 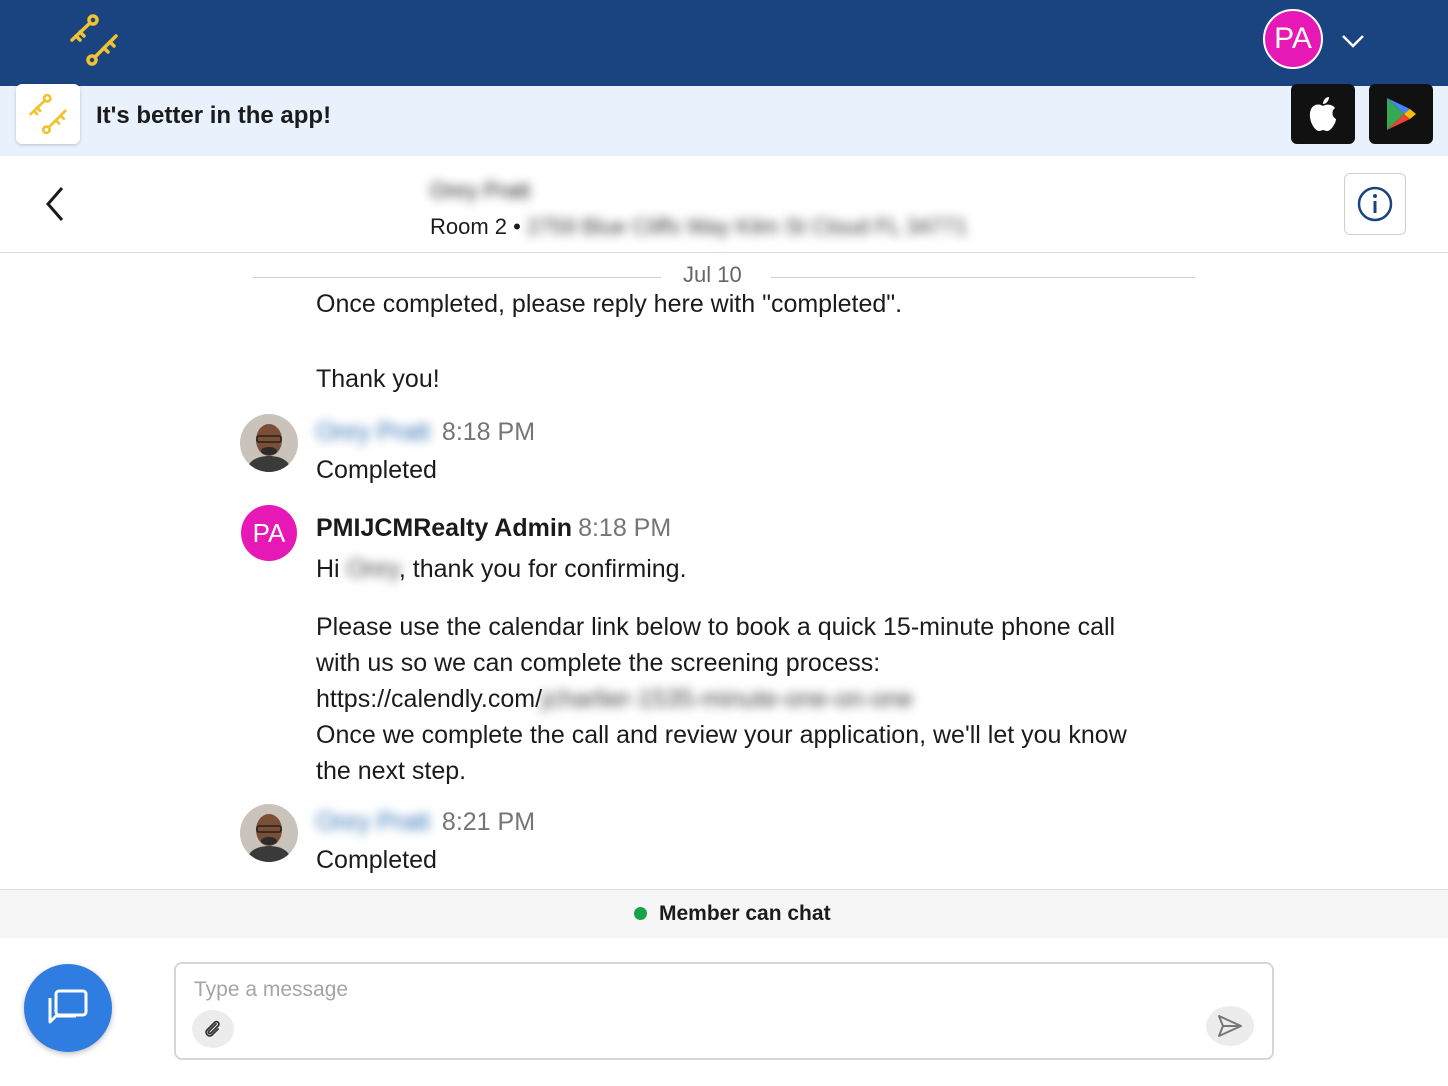 I want to click on chat-icon, so click(x=68, y=1006).